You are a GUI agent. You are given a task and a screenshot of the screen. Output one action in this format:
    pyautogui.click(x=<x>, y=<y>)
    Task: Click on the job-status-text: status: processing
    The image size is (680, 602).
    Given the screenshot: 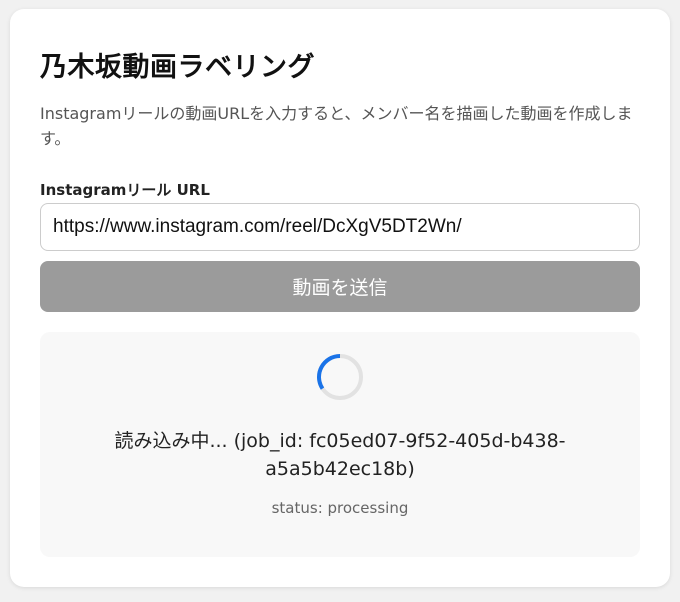 What is the action you would take?
    pyautogui.click(x=340, y=508)
    